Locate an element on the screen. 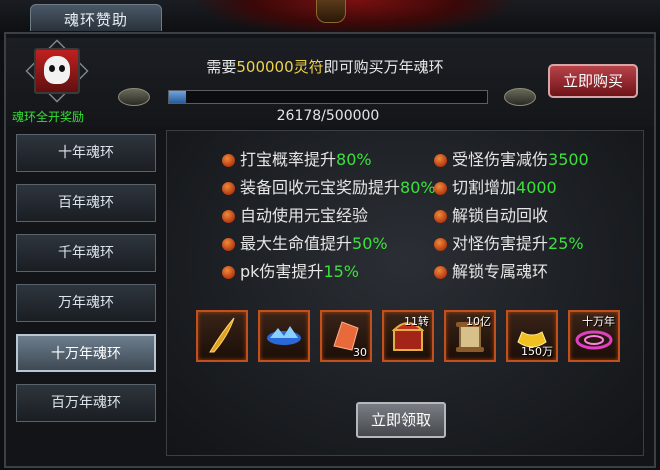  award-label: 魂环全开奖励 is located at coordinates (48, 117).